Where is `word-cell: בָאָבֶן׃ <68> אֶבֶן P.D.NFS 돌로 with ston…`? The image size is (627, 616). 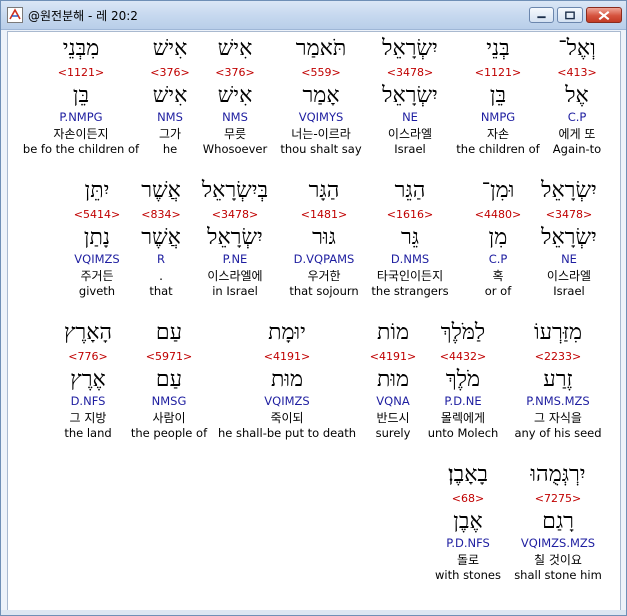
word-cell: בָאָבֶן׃ <68> אֶבֶן P.D.NFS 돌로 with ston… is located at coordinates (468, 521).